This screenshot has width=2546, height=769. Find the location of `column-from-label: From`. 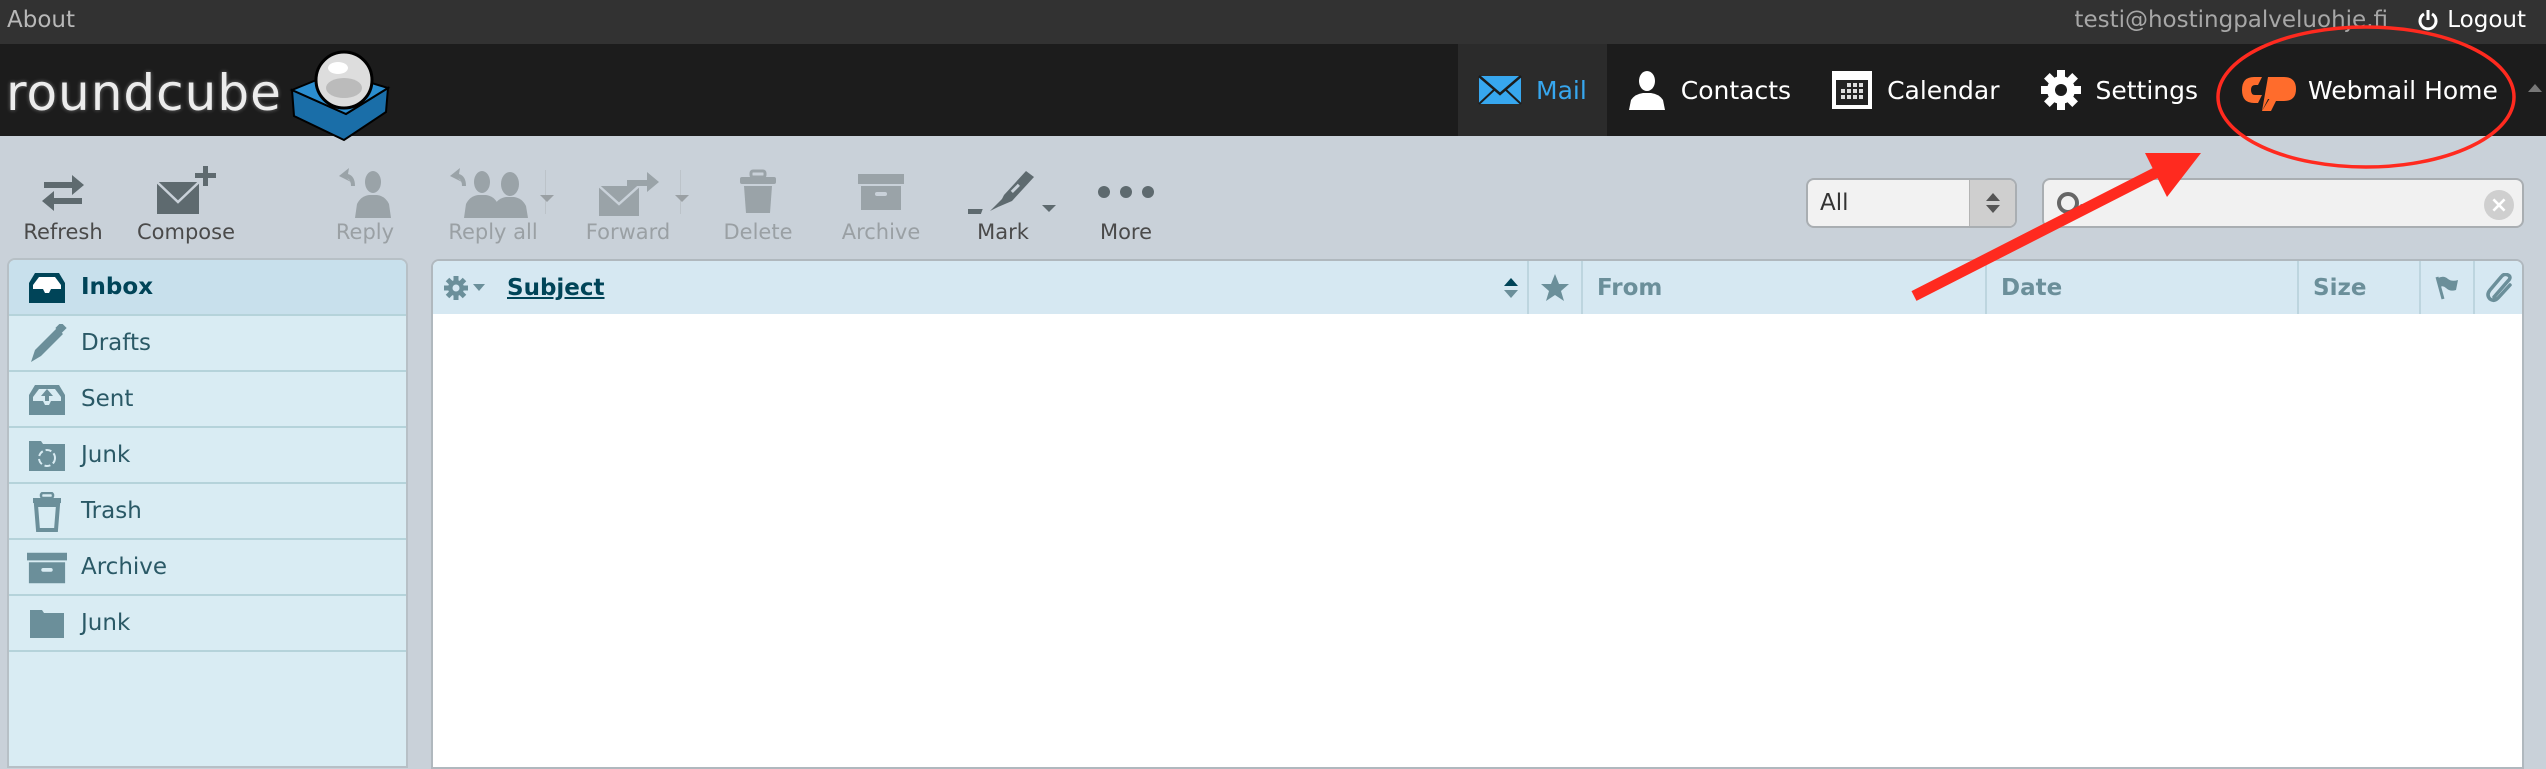

column-from-label: From is located at coordinates (1630, 287).